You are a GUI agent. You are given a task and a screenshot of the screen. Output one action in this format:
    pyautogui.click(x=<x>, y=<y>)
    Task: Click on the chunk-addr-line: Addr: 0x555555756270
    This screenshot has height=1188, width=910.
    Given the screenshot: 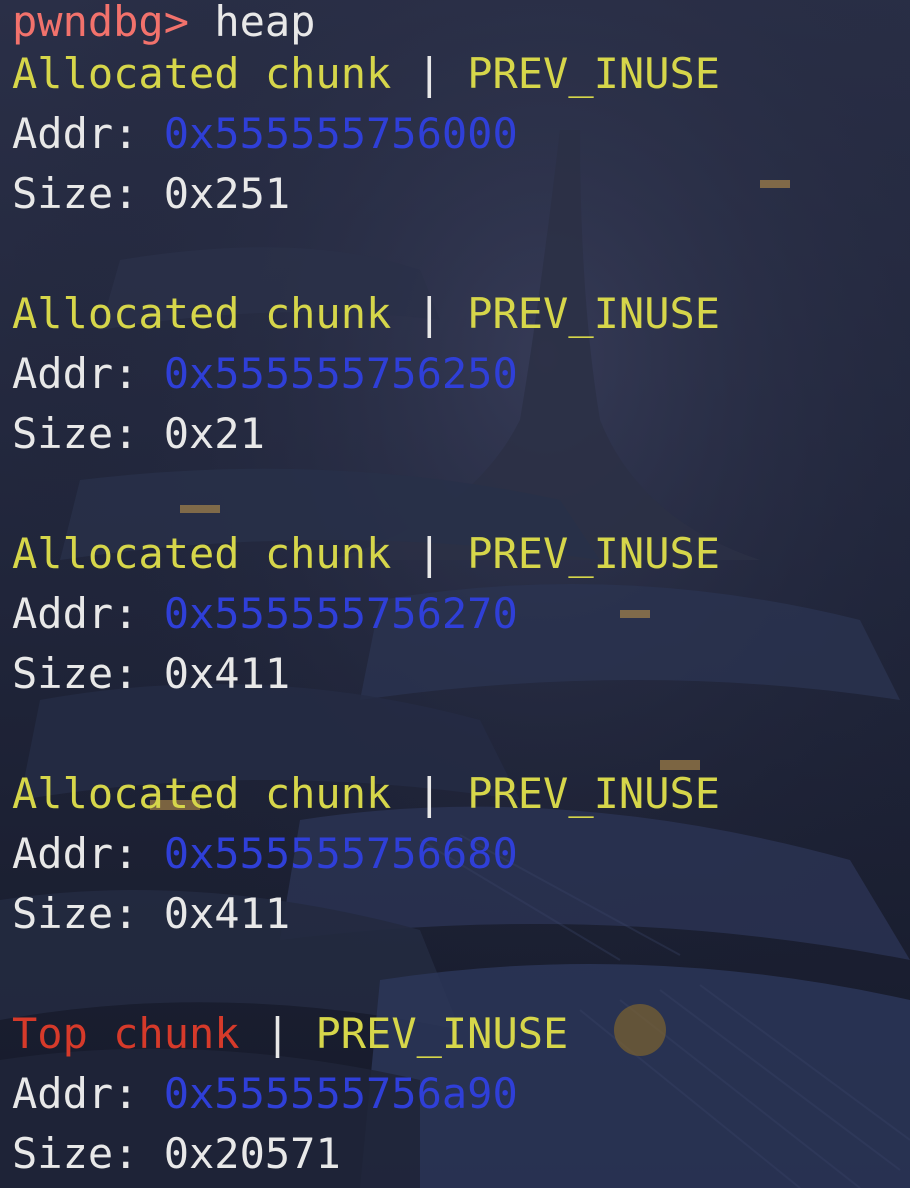 What is the action you would take?
    pyautogui.click(x=461, y=614)
    